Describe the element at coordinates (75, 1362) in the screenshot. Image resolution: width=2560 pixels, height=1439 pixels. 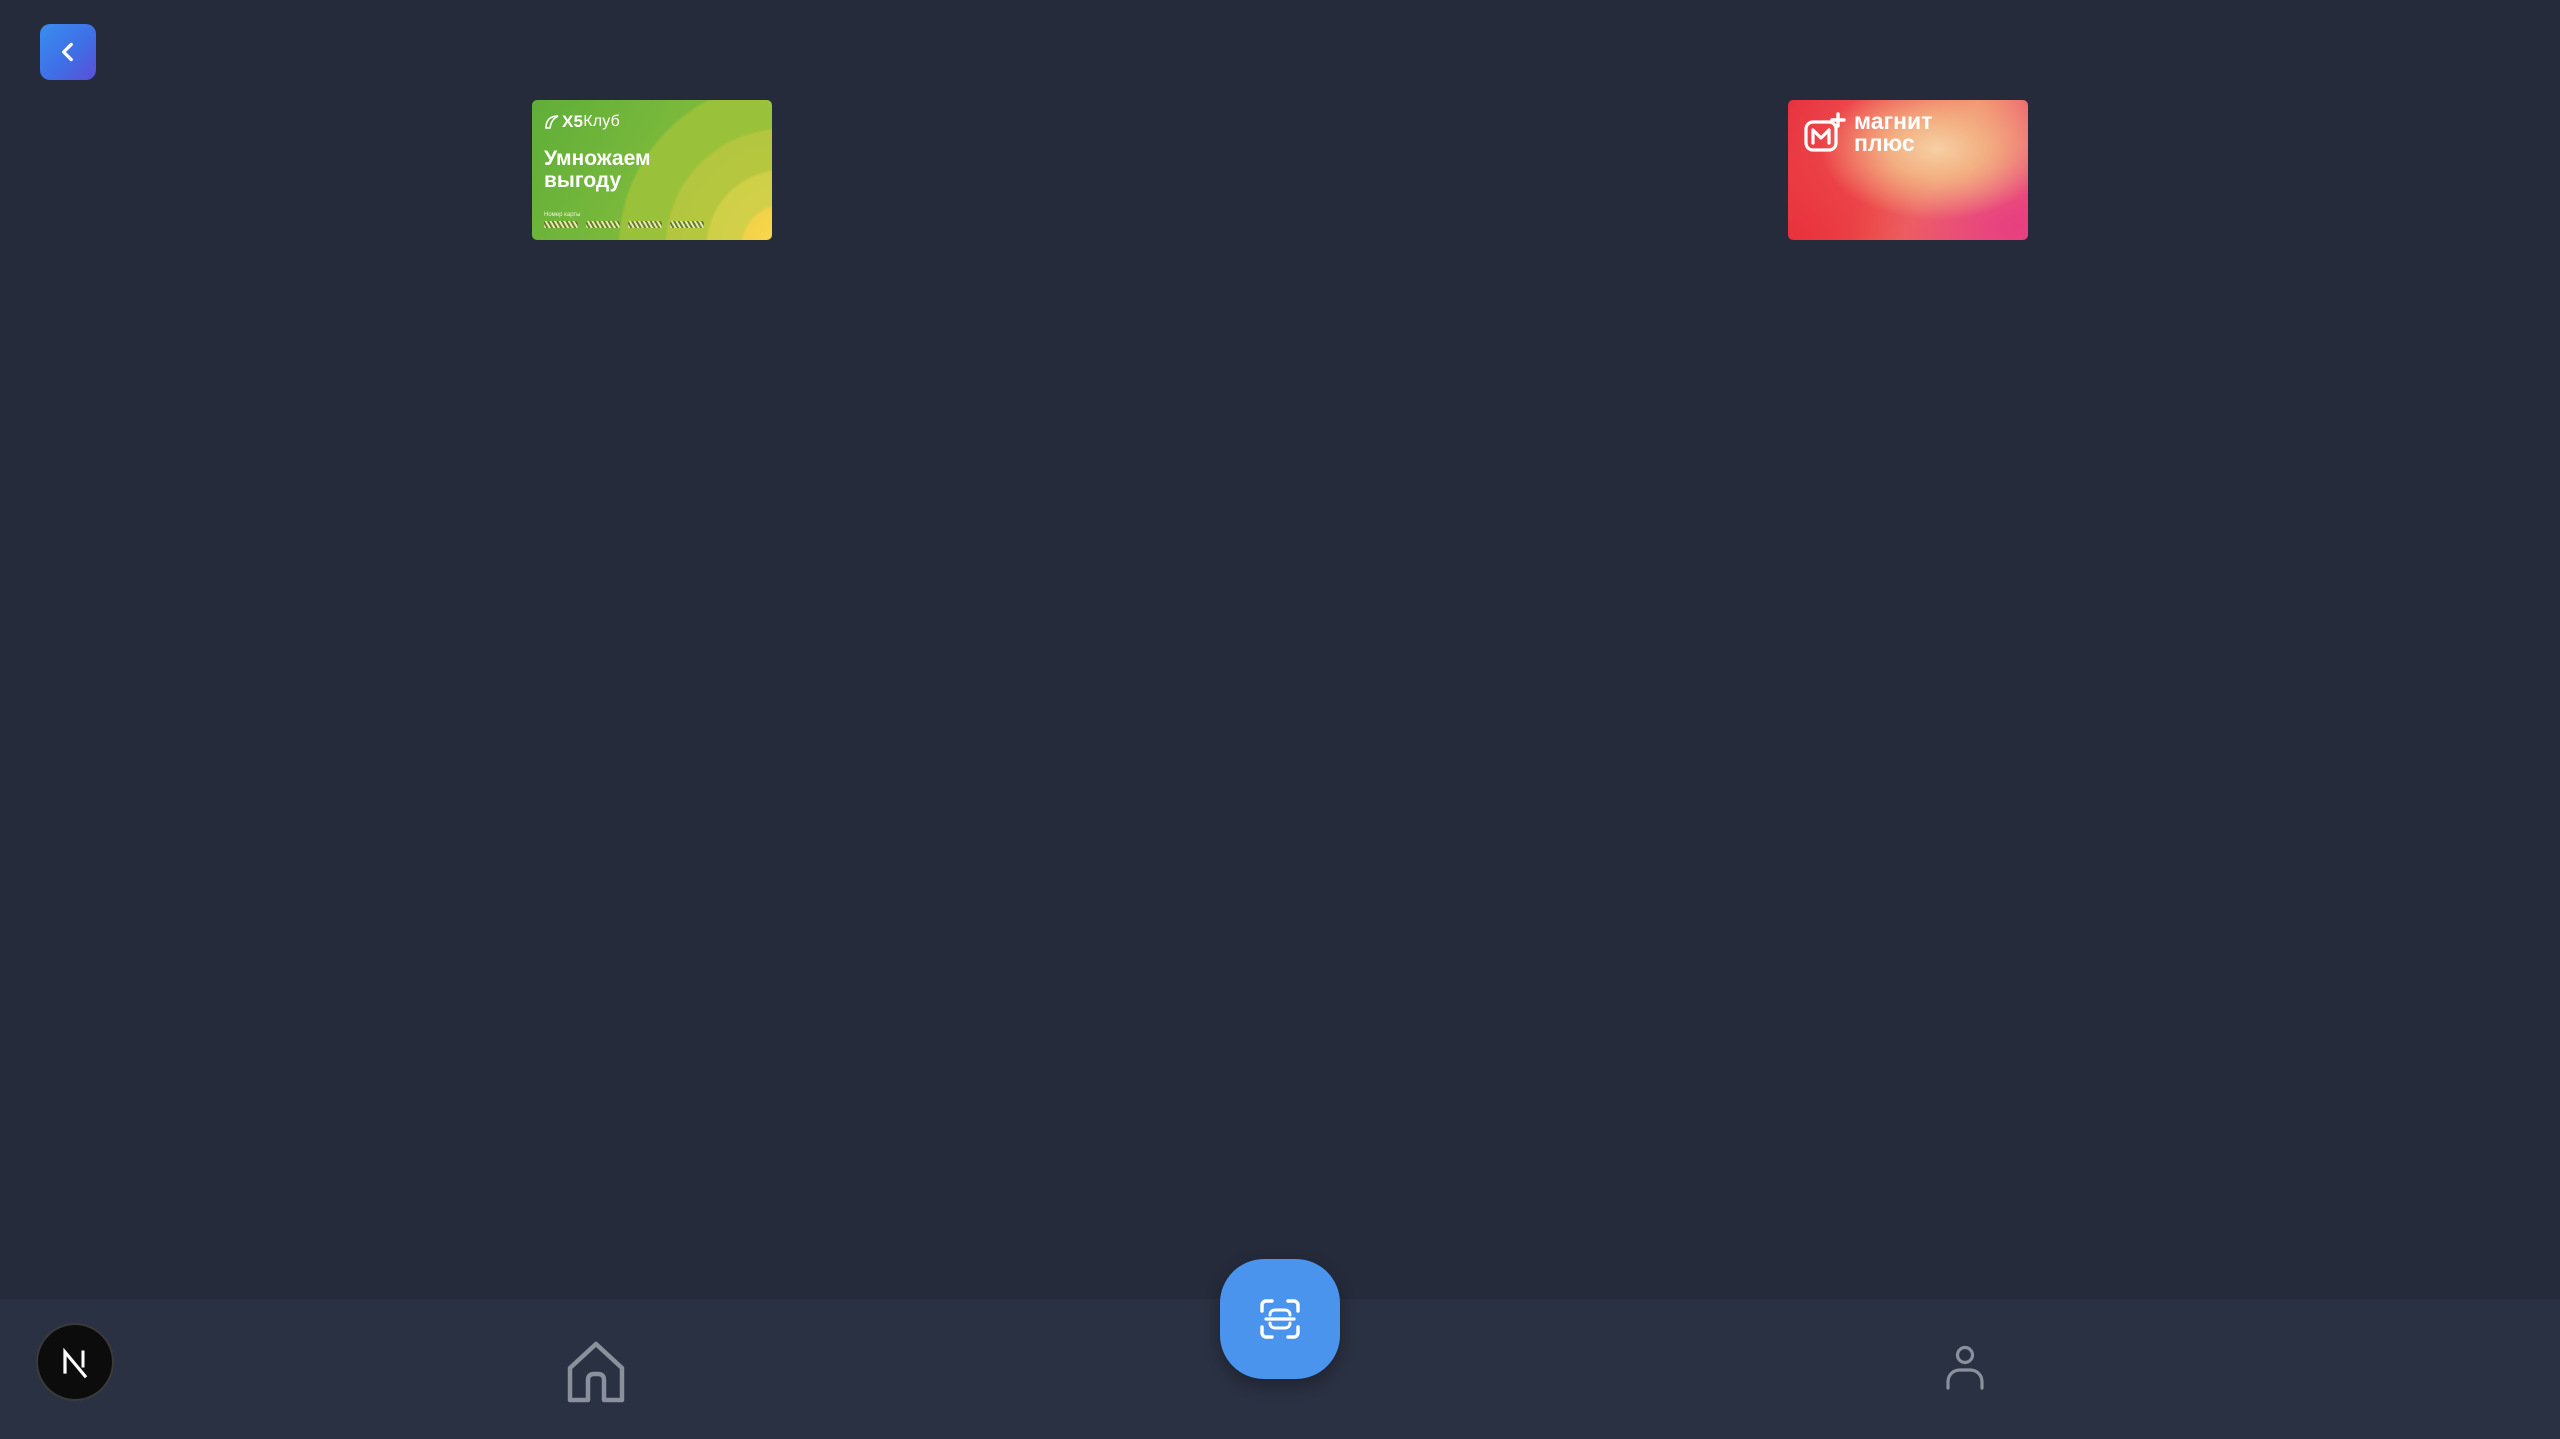
I see `next-logo-icon` at that location.